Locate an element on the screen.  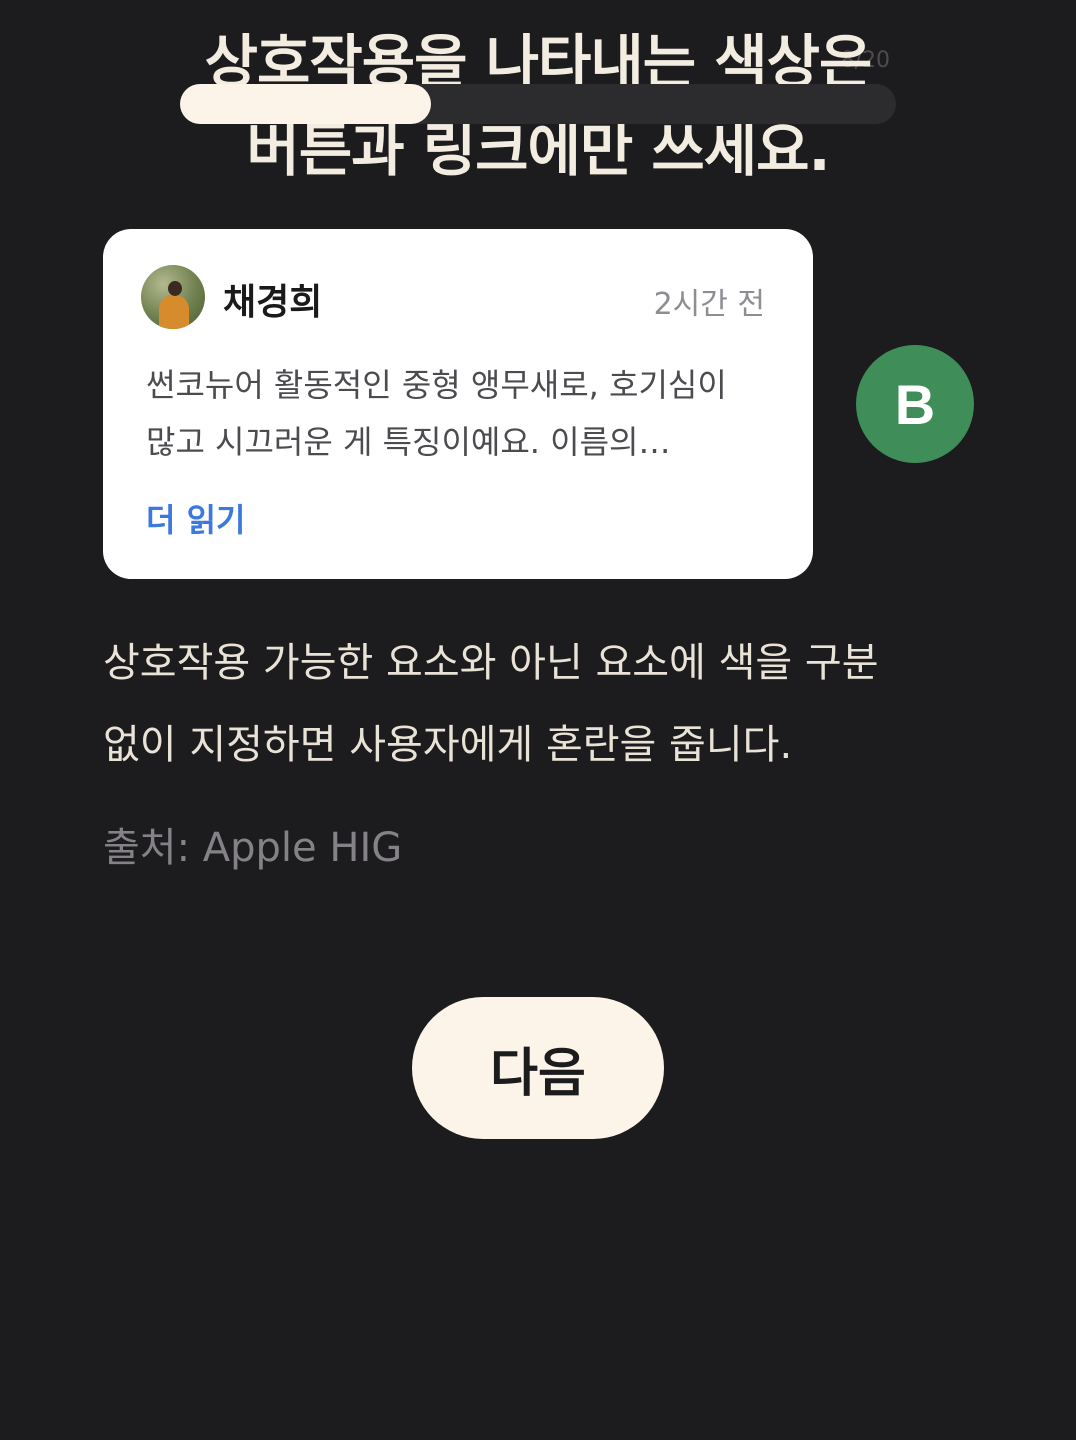
avatar-figure-body is located at coordinates (174, 312).